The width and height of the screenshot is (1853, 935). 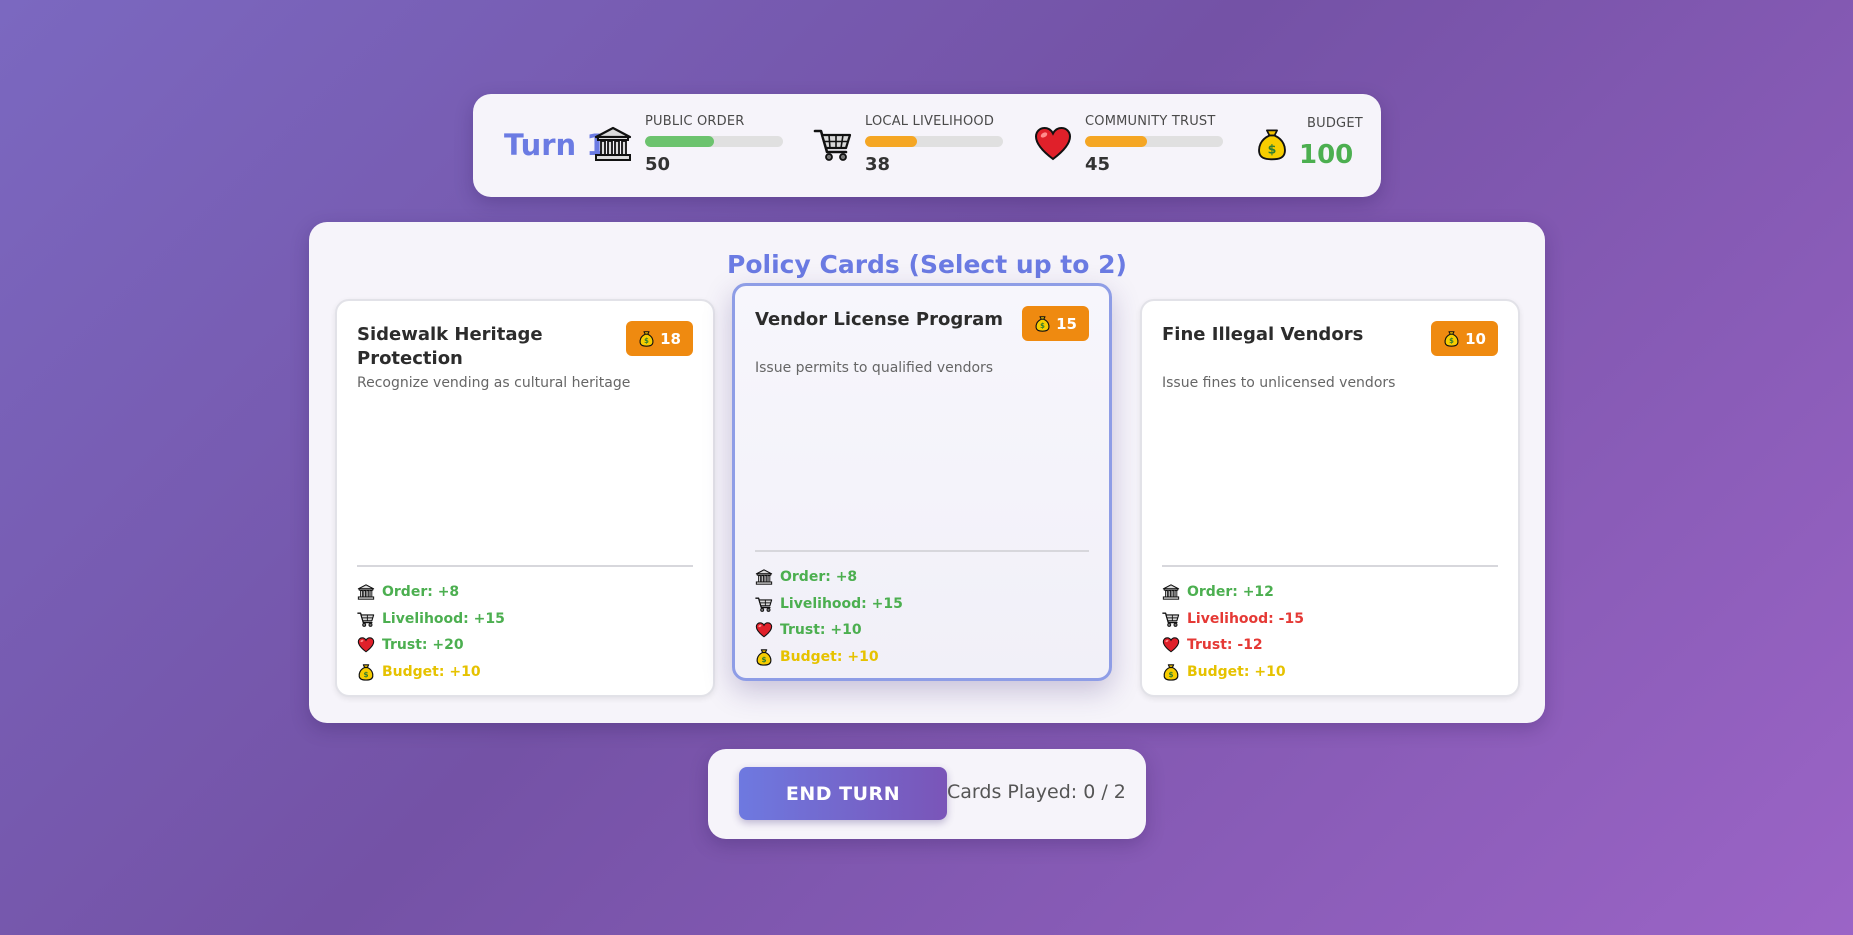 What do you see at coordinates (450, 346) in the screenshot?
I see `card-title: Sidewalk Heritage Protection` at bounding box center [450, 346].